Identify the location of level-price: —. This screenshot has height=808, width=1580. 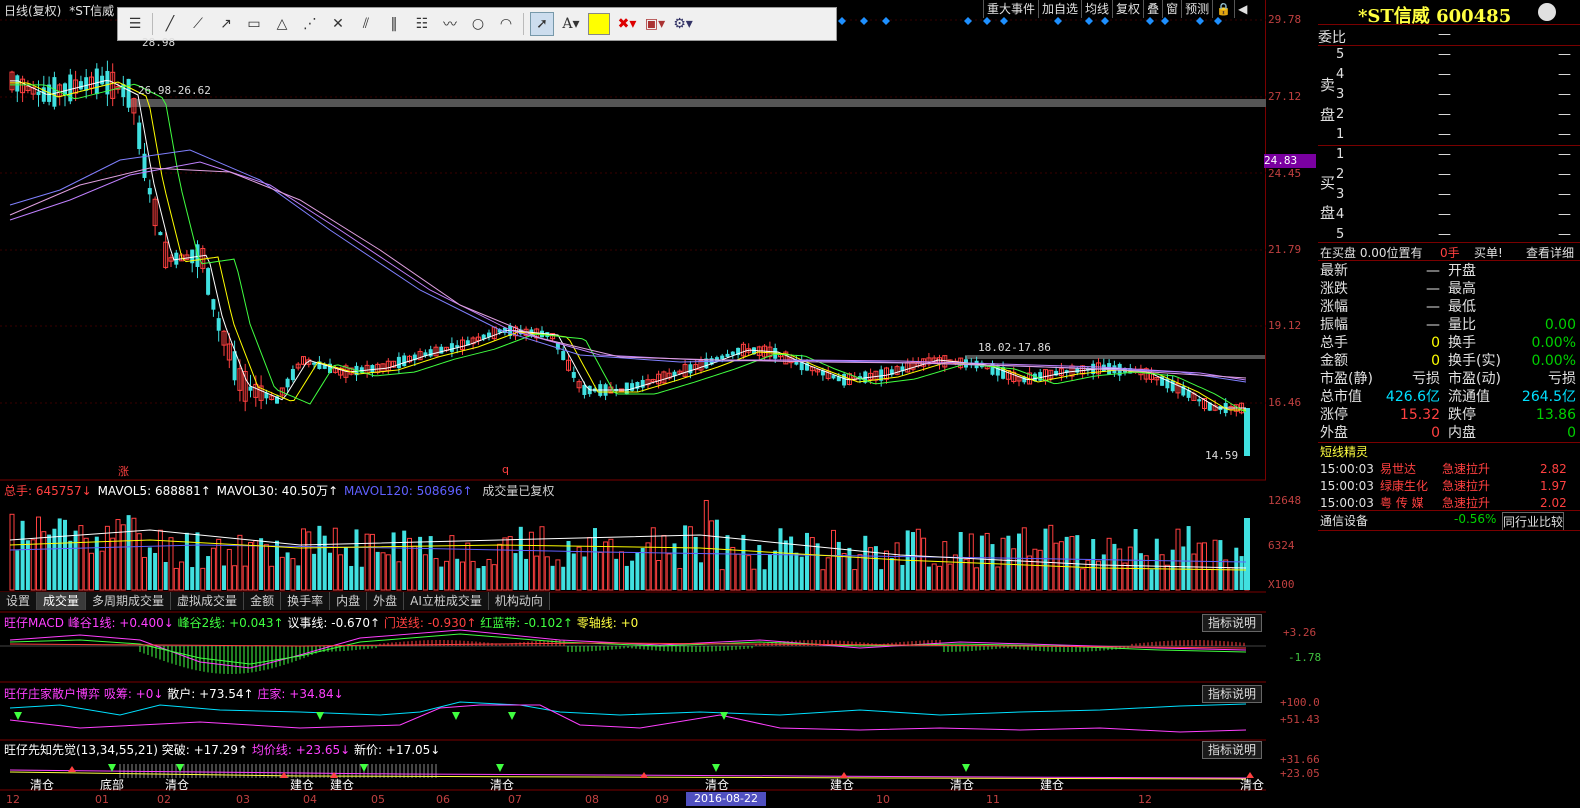
(1444, 74).